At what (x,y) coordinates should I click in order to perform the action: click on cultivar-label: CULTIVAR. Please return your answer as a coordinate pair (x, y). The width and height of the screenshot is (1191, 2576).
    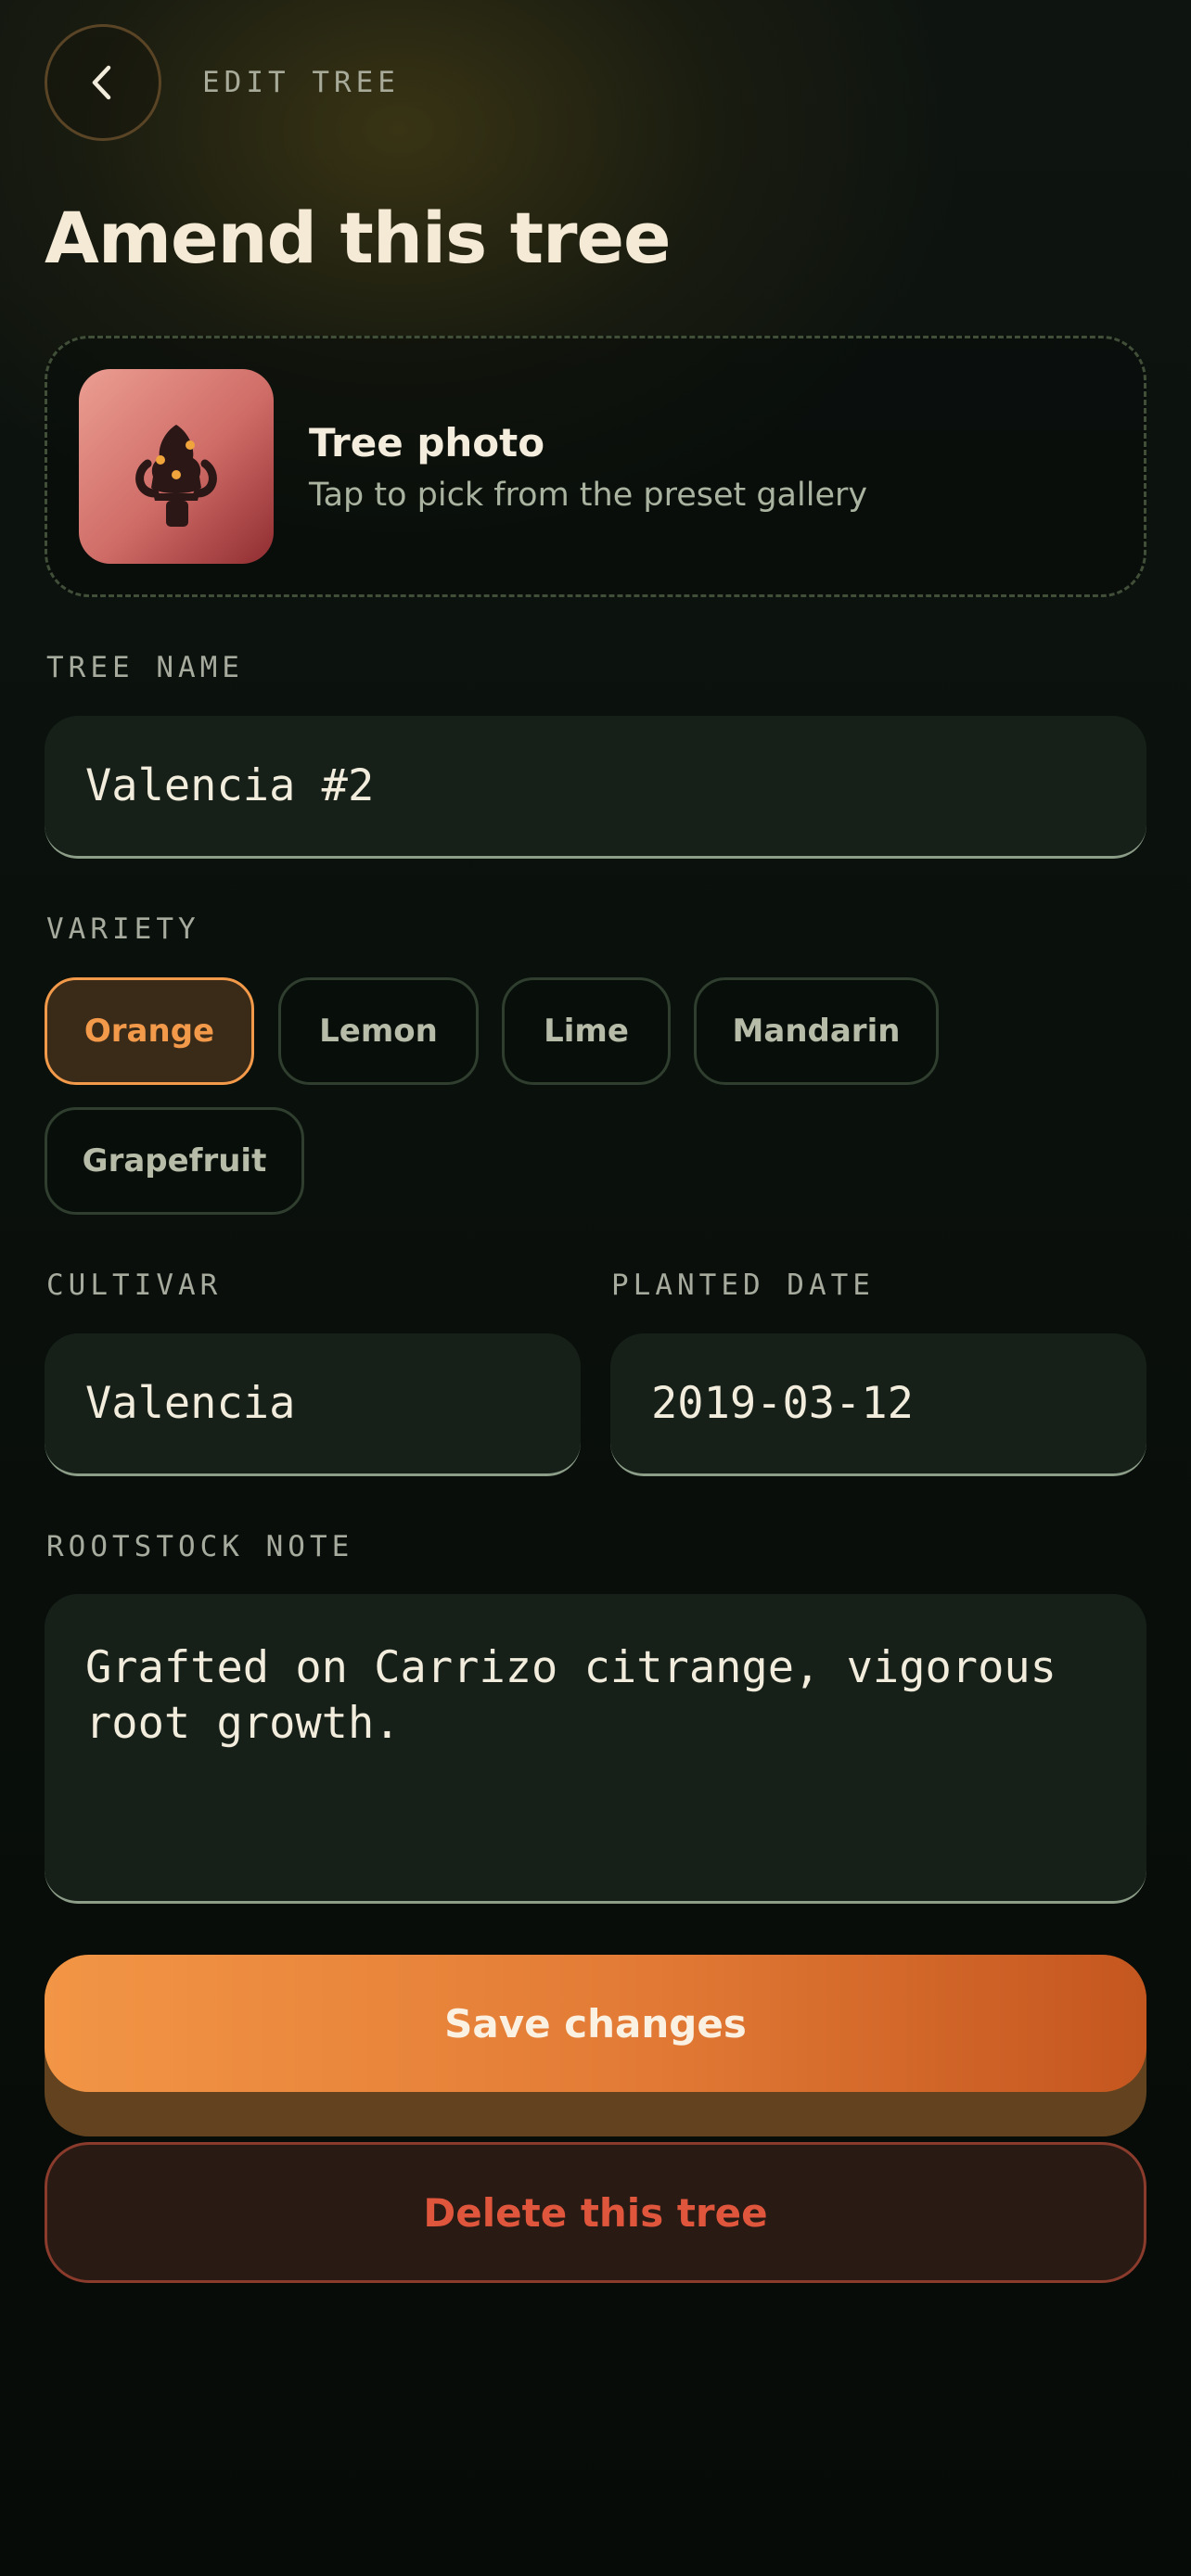
    Looking at the image, I should click on (134, 1285).